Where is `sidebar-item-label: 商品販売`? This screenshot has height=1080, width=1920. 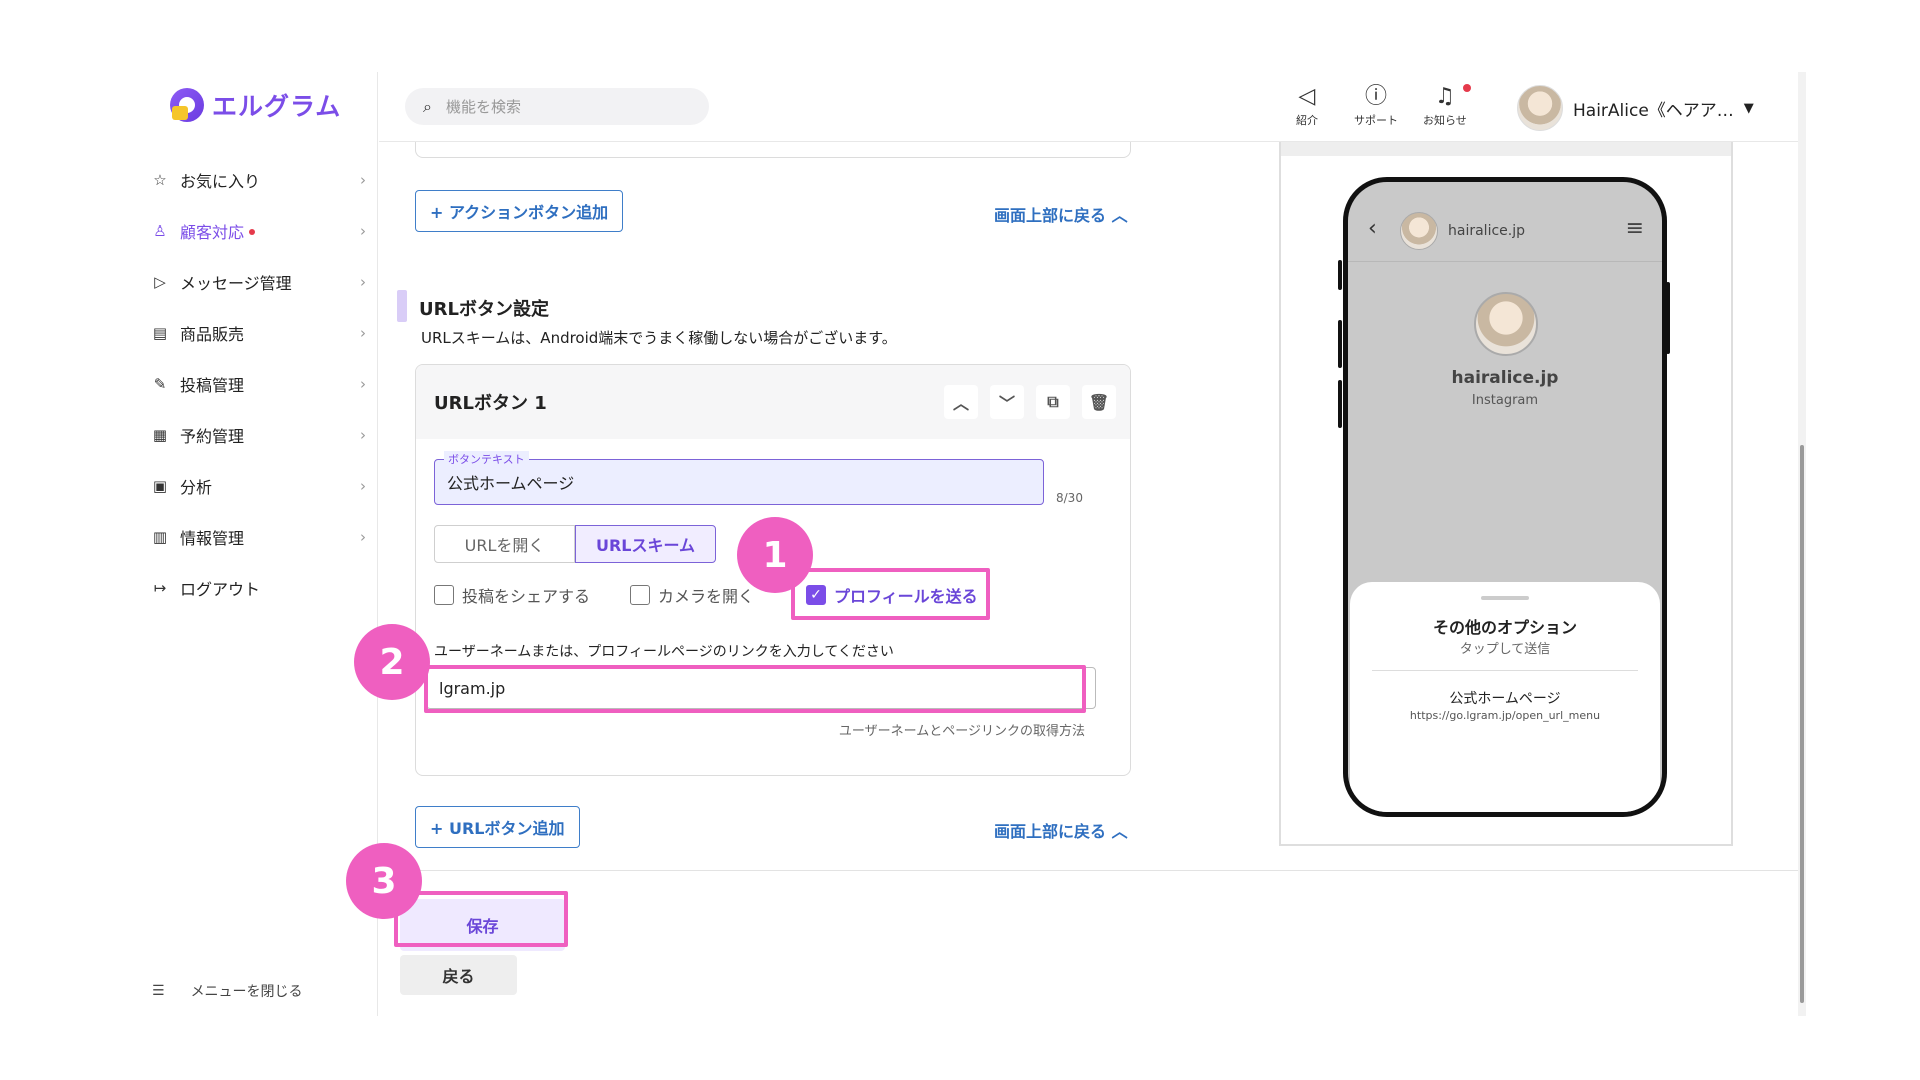
sidebar-item-label: 商品販売 is located at coordinates (212, 334).